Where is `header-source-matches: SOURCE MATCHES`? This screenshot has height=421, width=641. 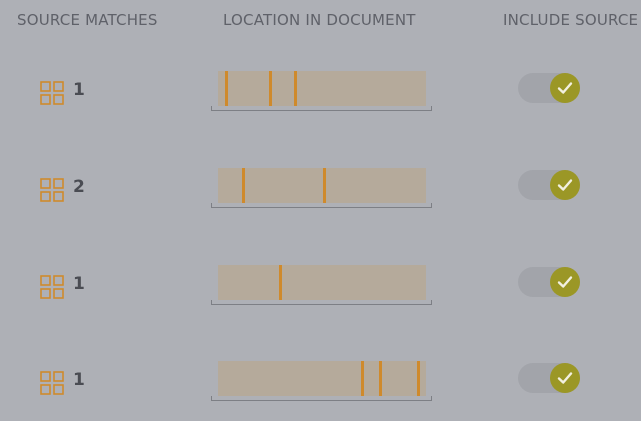
header-source-matches: SOURCE MATCHES is located at coordinates (87, 20).